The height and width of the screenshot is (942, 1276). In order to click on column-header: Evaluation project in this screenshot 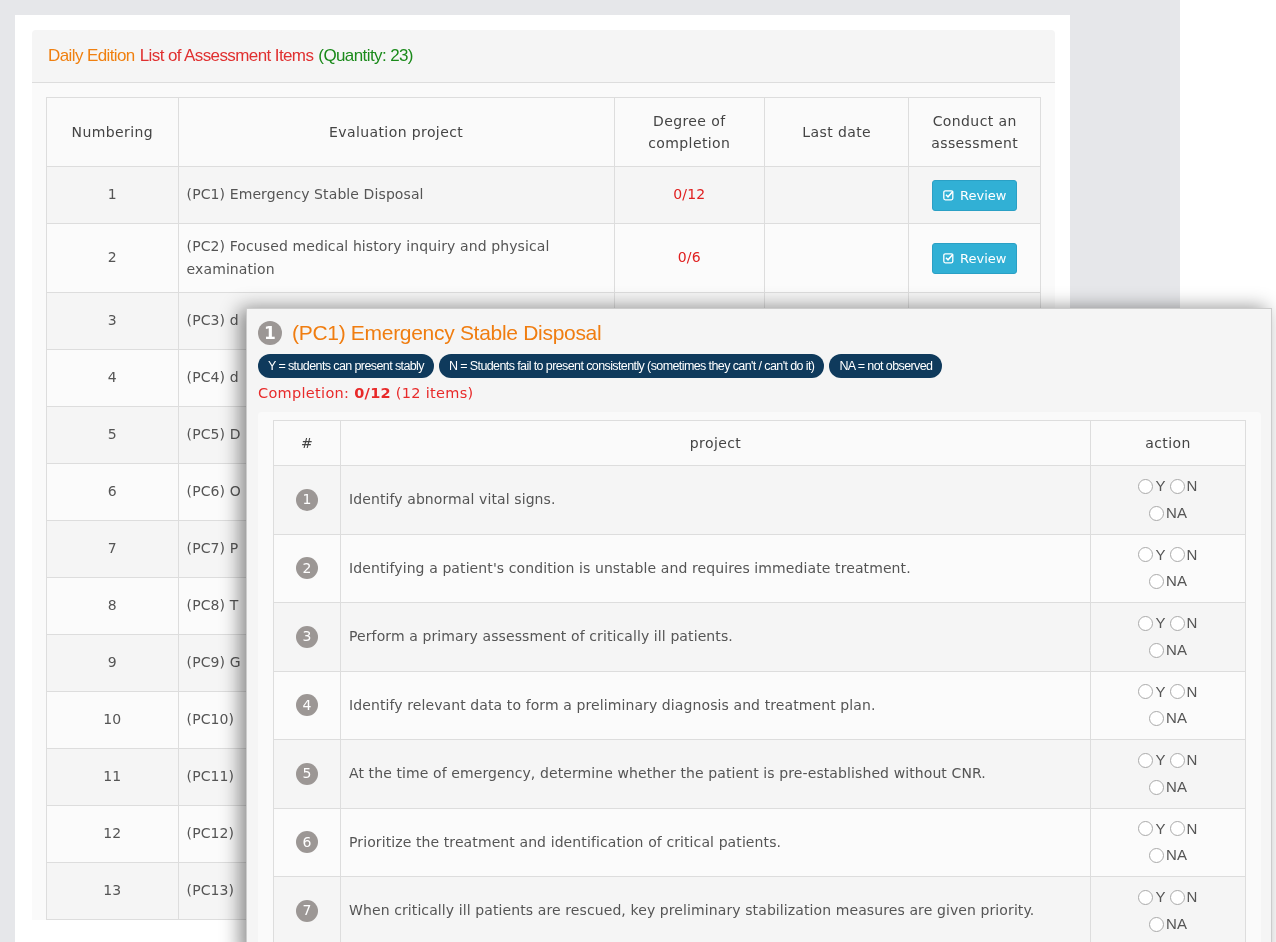, I will do `click(396, 132)`.